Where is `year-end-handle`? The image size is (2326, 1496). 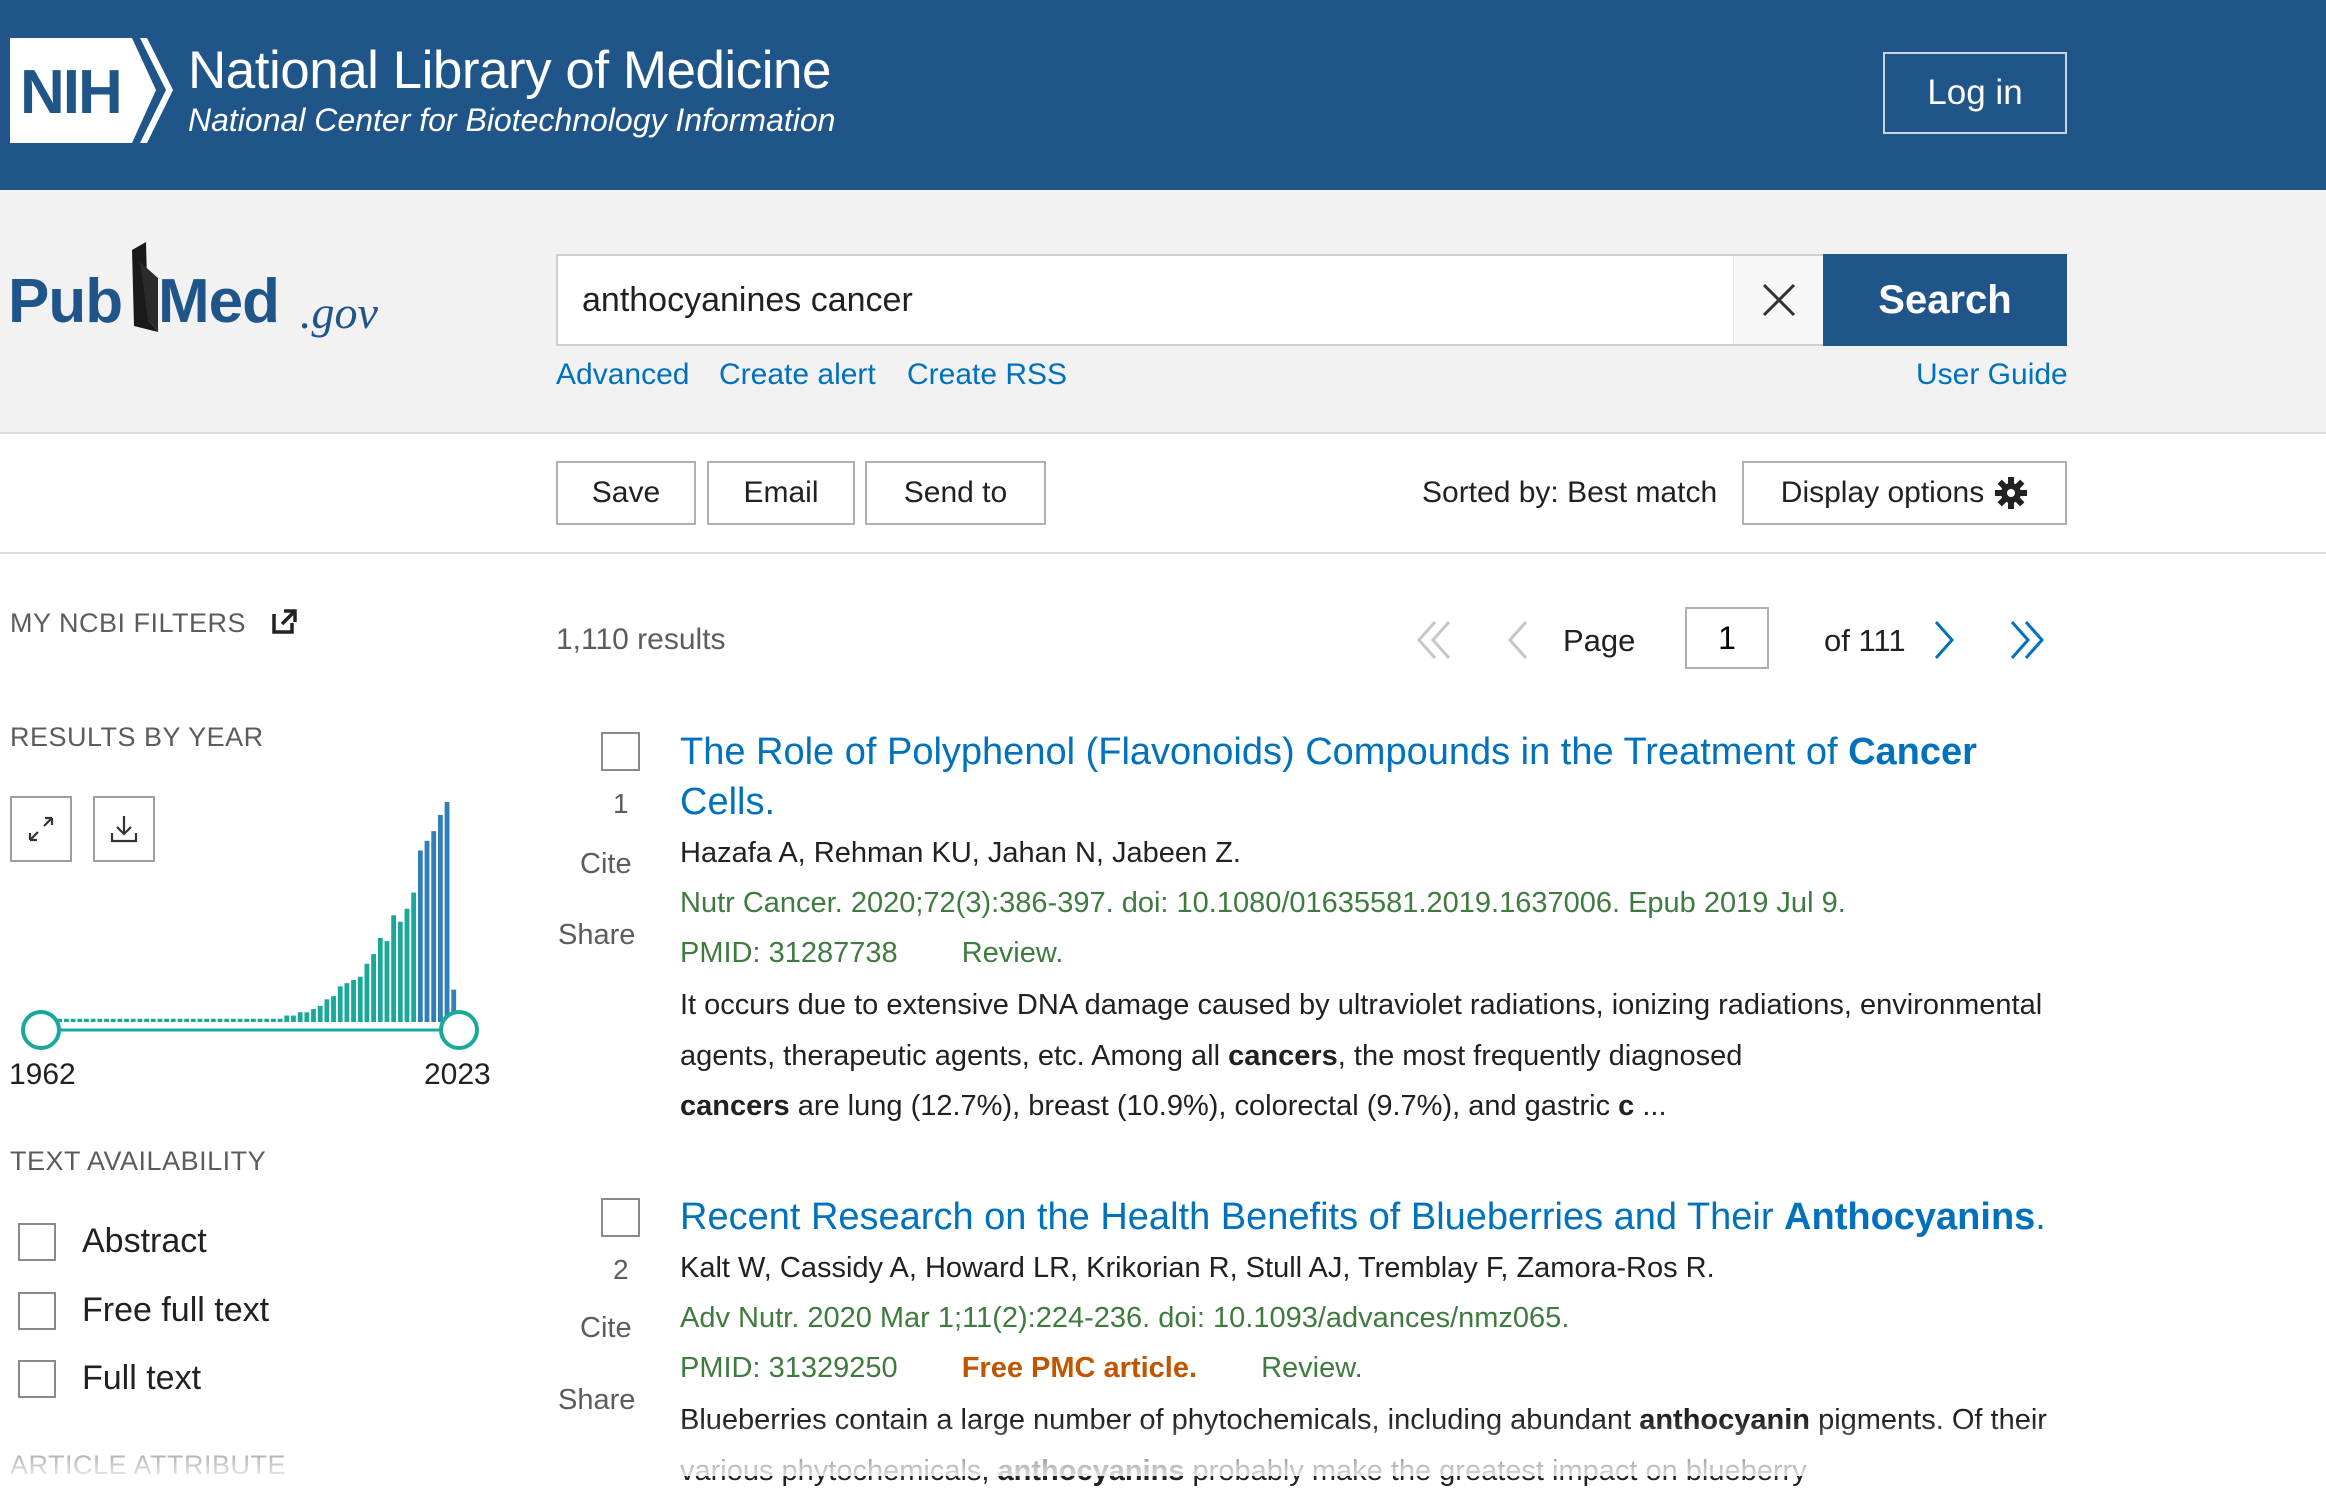 year-end-handle is located at coordinates (459, 1030).